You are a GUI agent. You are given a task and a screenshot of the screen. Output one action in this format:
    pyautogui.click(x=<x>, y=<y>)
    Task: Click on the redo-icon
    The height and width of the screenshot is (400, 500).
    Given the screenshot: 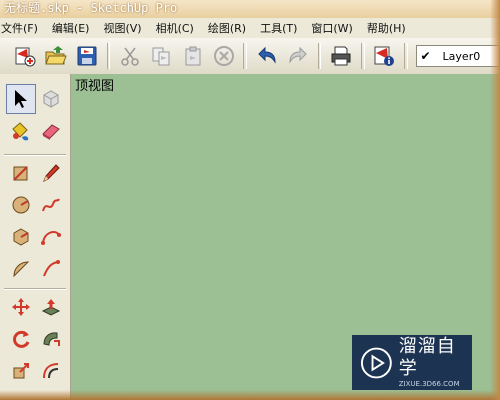 What is the action you would take?
    pyautogui.click(x=298, y=55)
    